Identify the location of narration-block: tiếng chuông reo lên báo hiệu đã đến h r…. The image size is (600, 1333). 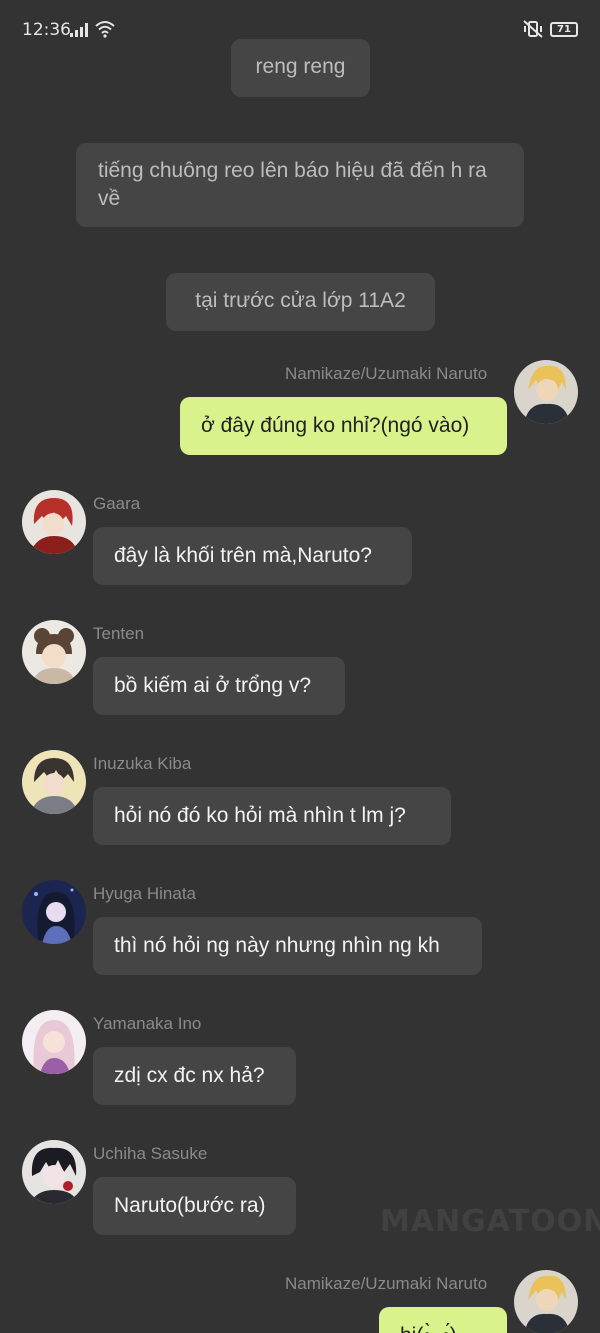
(300, 185).